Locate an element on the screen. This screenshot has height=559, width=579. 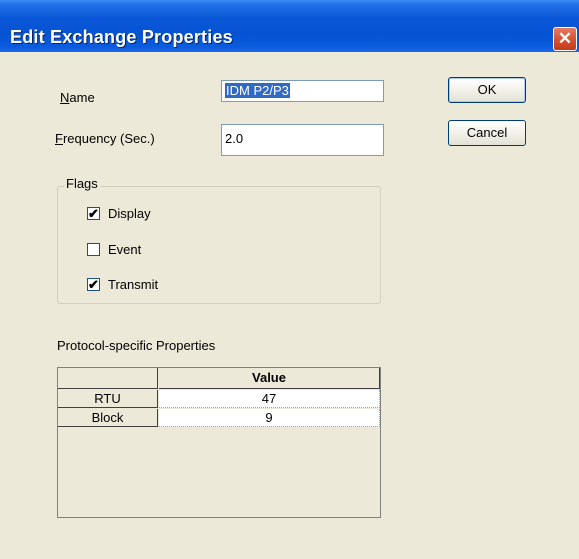
display-checkbox-label: Display is located at coordinates (129, 213).